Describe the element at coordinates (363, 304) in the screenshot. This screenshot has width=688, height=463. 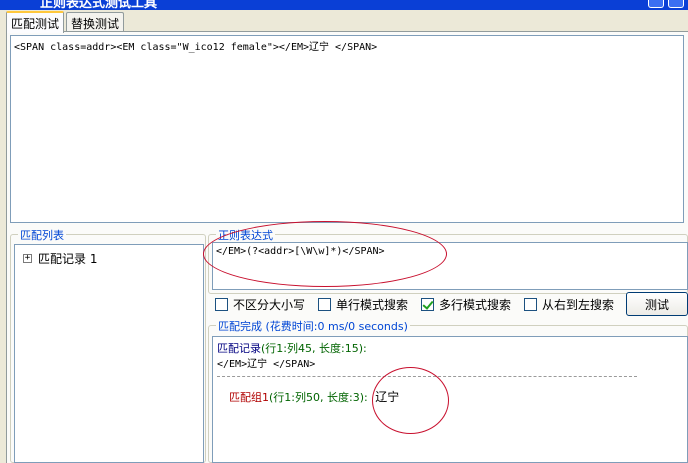
I see `option-singleline: 单行模式搜索` at that location.